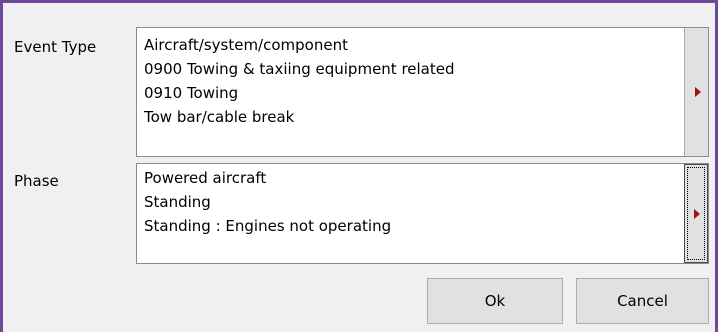 Image resolution: width=718 pixels, height=332 pixels. I want to click on phase-item: Standing : Engines not operating, so click(268, 226).